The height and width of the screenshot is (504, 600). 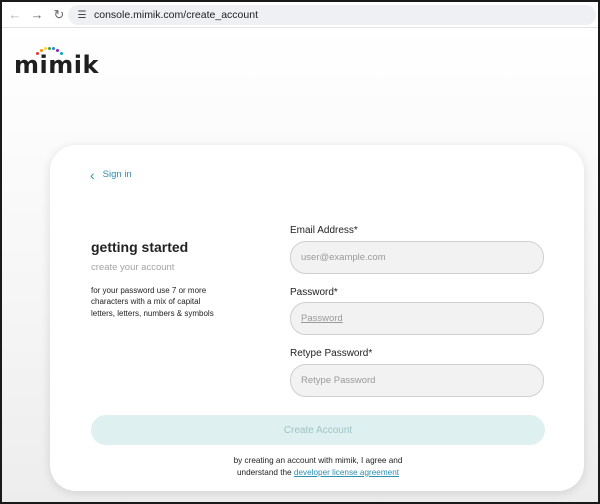 I want to click on site-settings-icon: ☰, so click(x=82, y=15).